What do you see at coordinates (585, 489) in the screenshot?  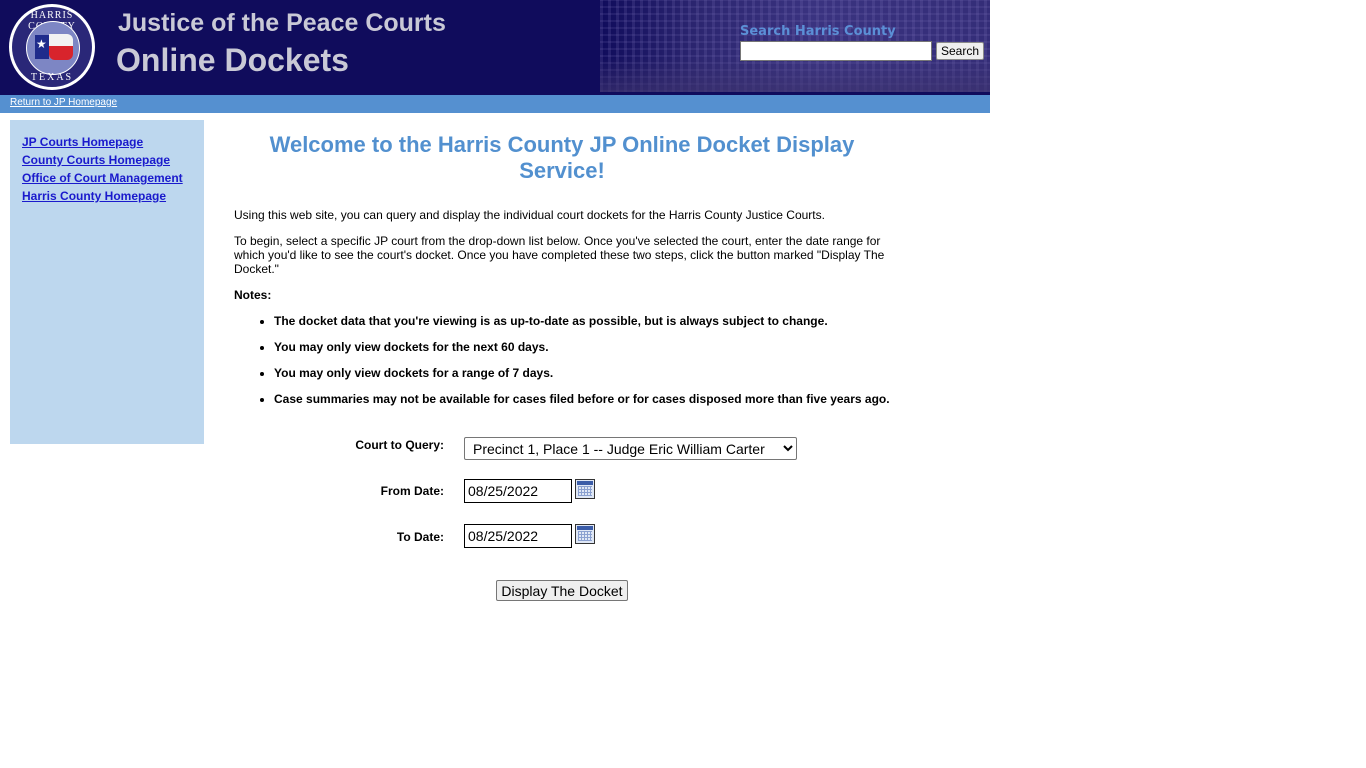 I see `from-date-calendar-icon` at bounding box center [585, 489].